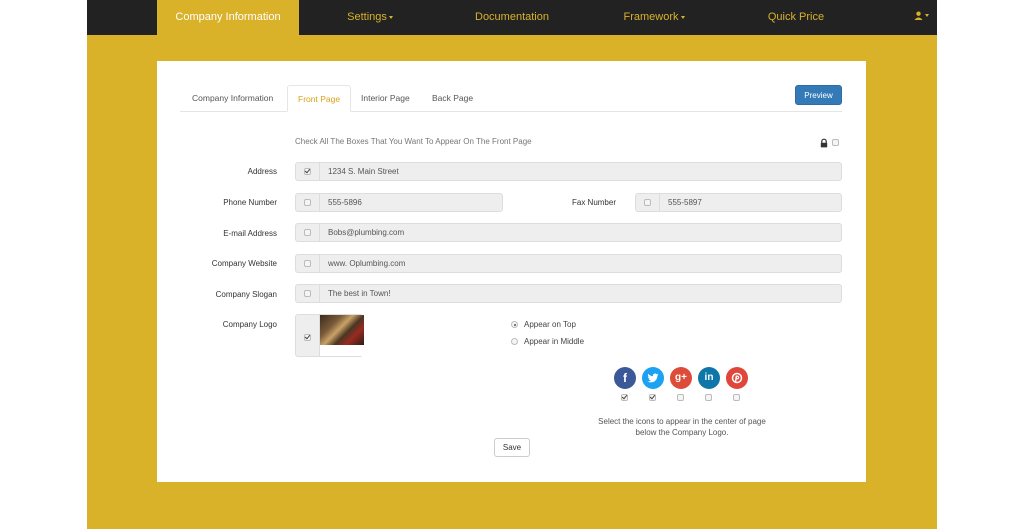  I want to click on user-icon, so click(918, 15).